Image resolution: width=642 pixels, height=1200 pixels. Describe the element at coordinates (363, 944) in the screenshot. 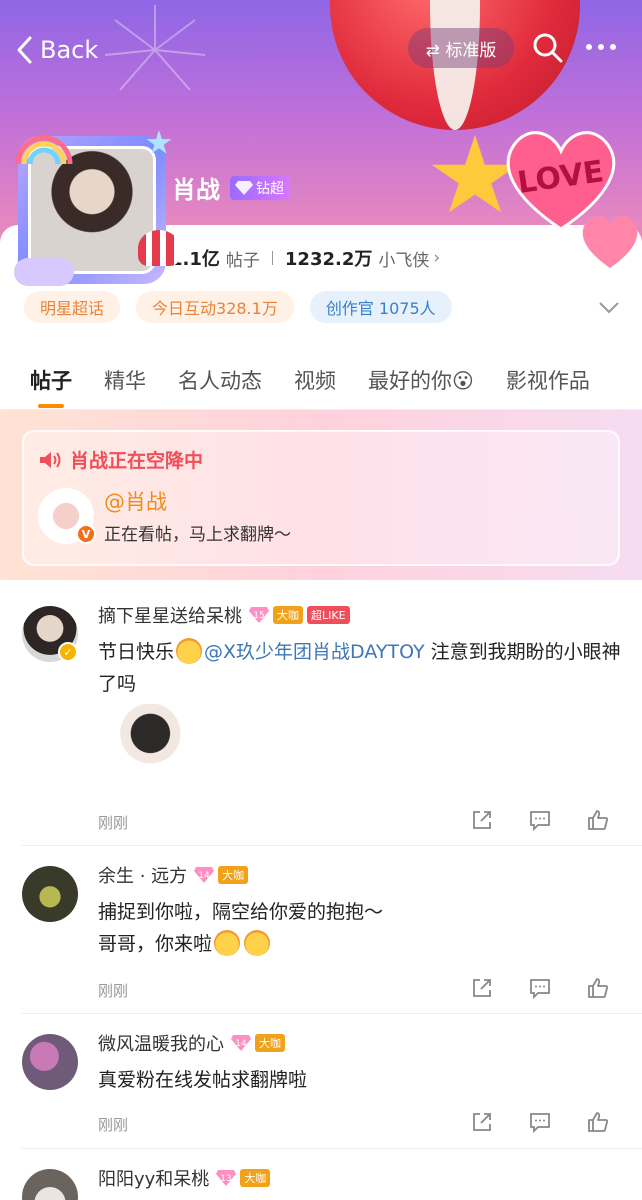

I see `post-text-line2: 哥哥，你来啦` at that location.